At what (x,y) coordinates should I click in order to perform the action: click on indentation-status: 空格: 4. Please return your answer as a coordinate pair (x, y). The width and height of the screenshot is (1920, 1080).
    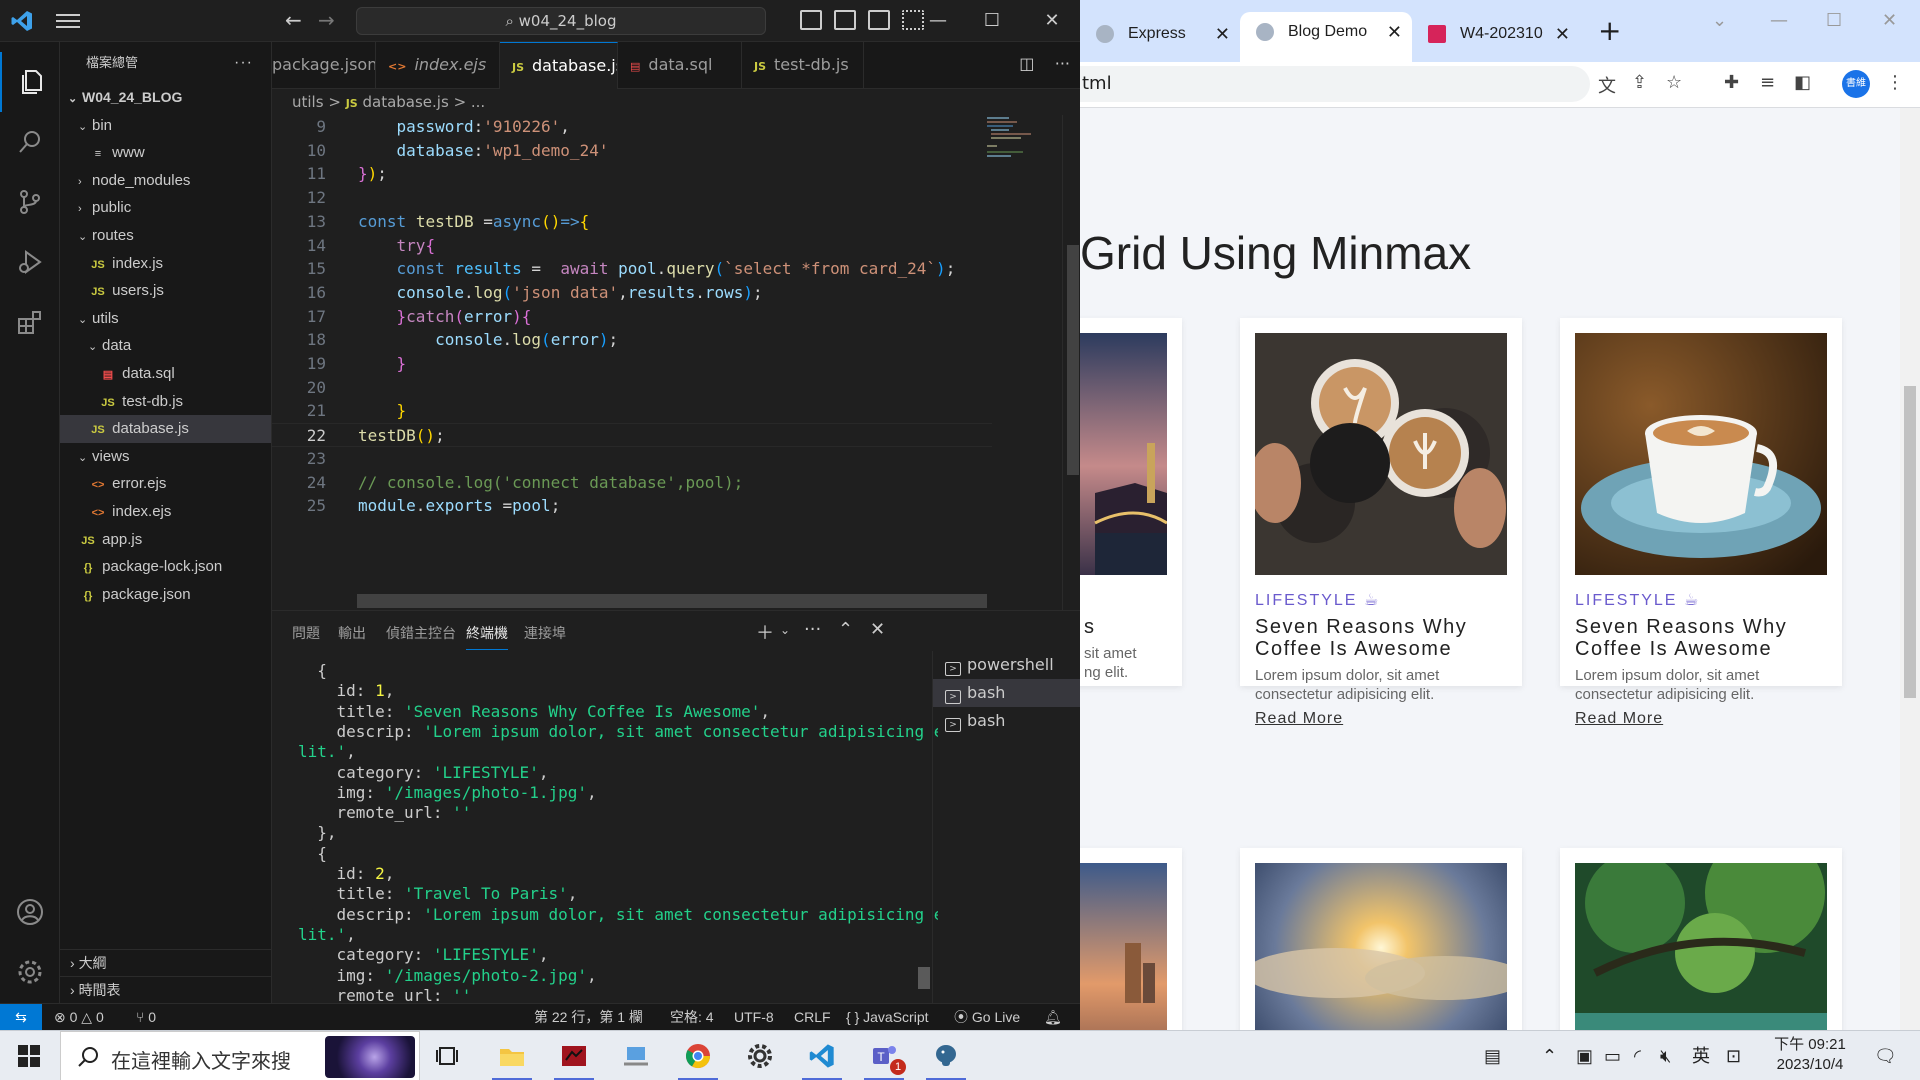
    Looking at the image, I should click on (692, 1017).